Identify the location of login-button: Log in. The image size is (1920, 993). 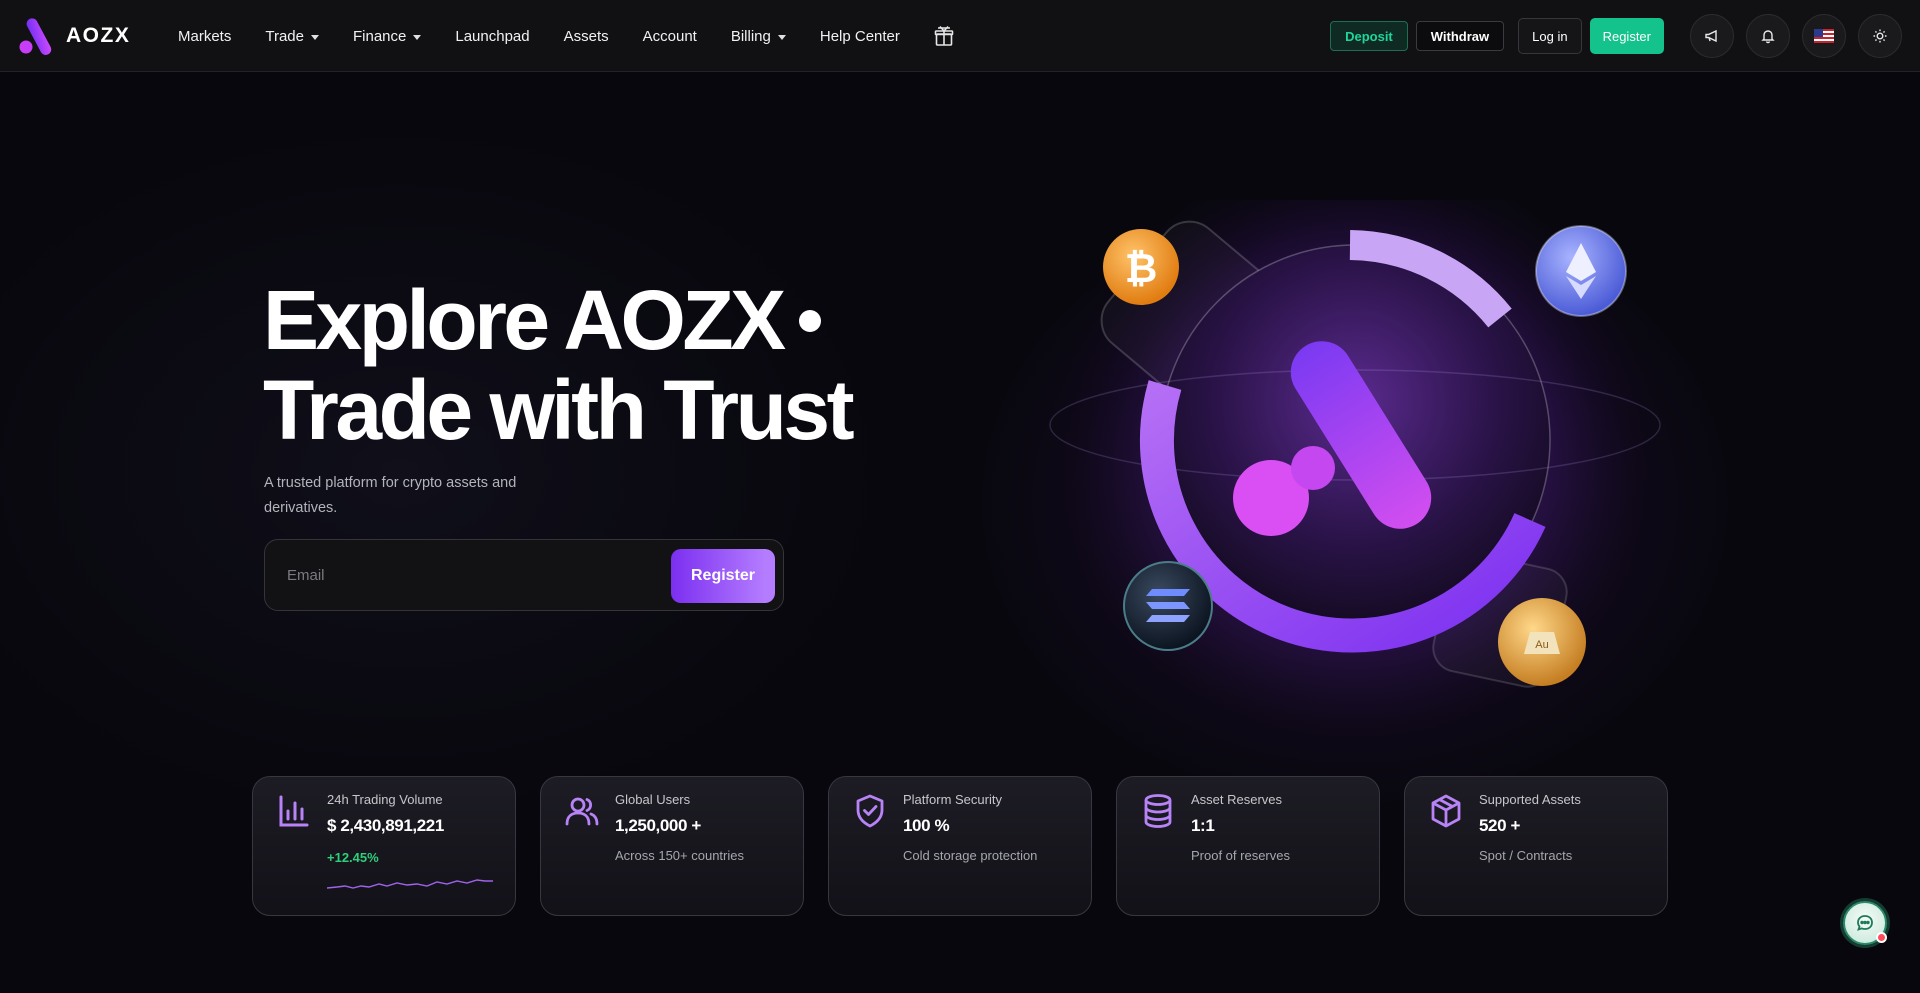
(1550, 36).